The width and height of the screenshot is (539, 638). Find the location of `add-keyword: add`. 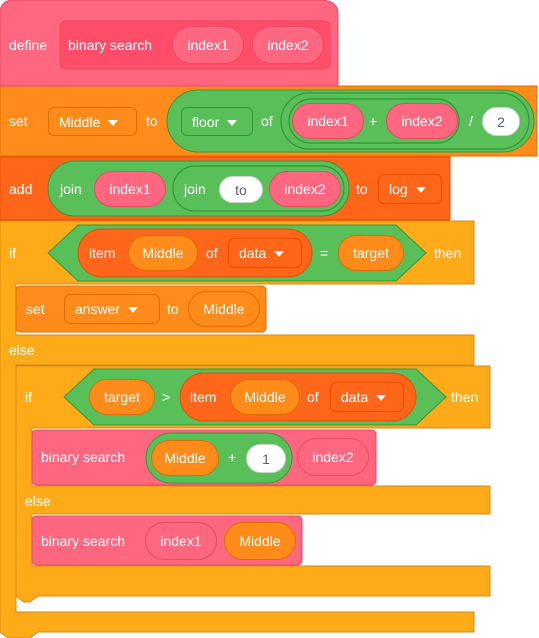

add-keyword: add is located at coordinates (21, 189).